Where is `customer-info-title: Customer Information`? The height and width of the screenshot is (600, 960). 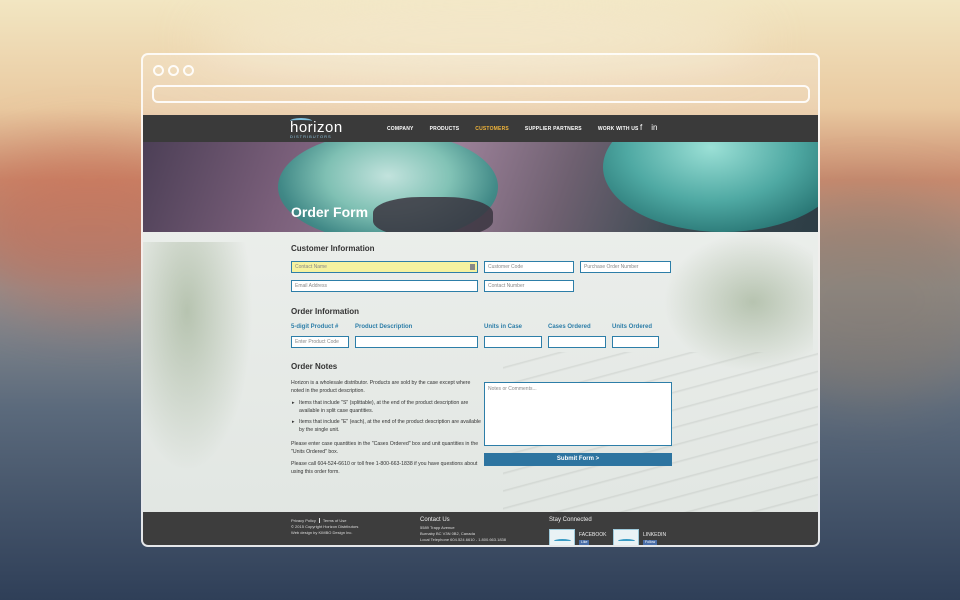 customer-info-title: Customer Information is located at coordinates (333, 248).